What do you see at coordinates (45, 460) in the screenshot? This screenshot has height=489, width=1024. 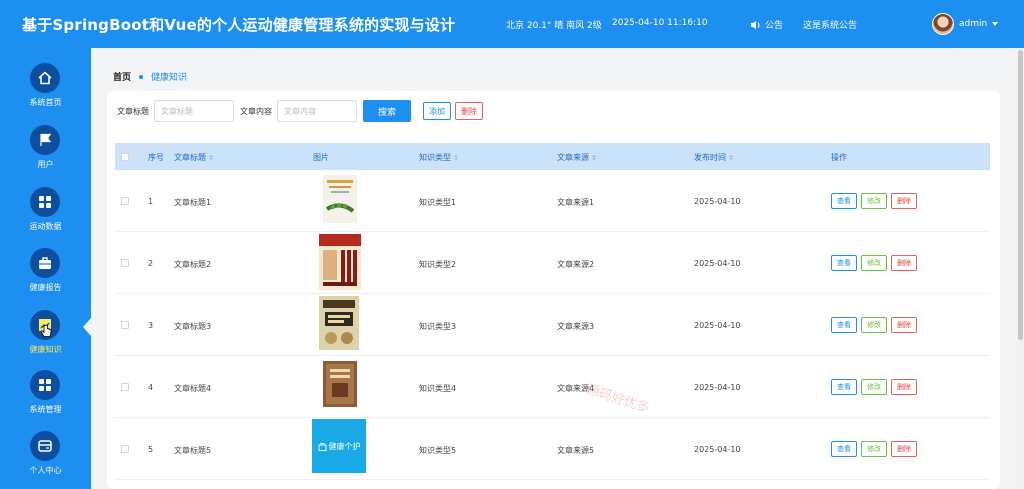 I see `sidebar-item-profile: 个人中心` at bounding box center [45, 460].